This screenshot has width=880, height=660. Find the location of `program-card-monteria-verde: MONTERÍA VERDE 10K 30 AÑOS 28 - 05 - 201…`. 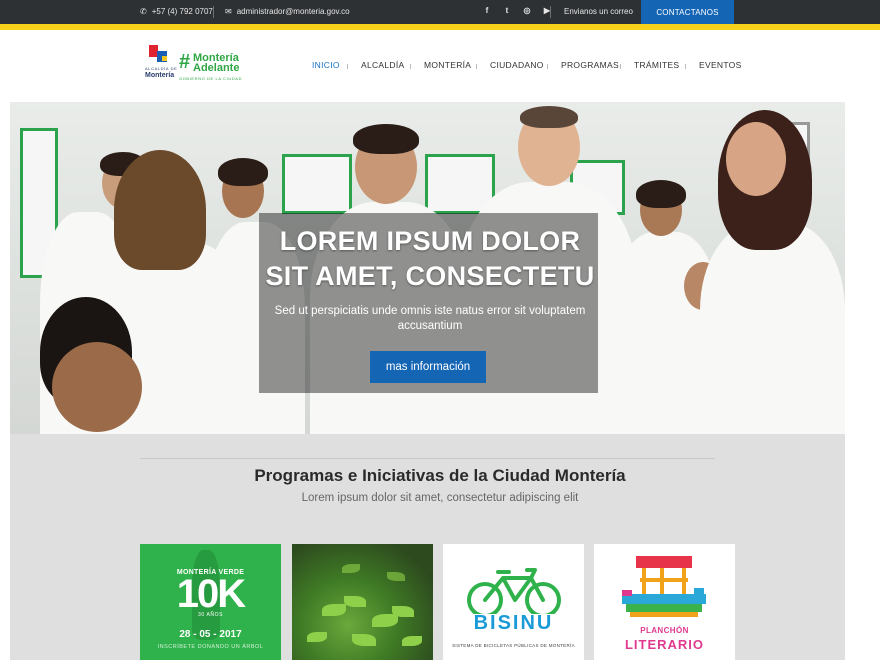

program-card-monteria-verde: MONTERÍA VERDE 10K 30 AÑOS 28 - 05 - 201… is located at coordinates (210, 602).